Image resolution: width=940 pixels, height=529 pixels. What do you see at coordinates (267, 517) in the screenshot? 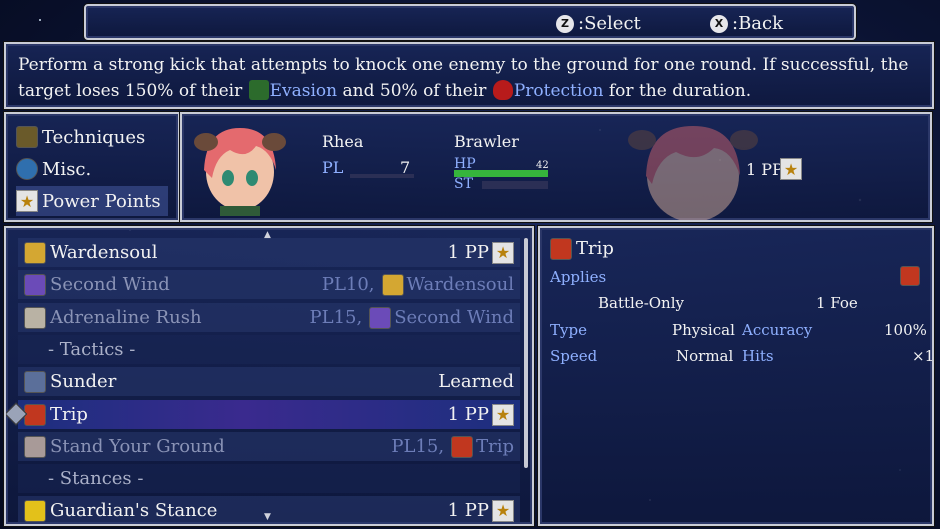
I see `scroll-down-arrow-icon: ▼` at bounding box center [267, 517].